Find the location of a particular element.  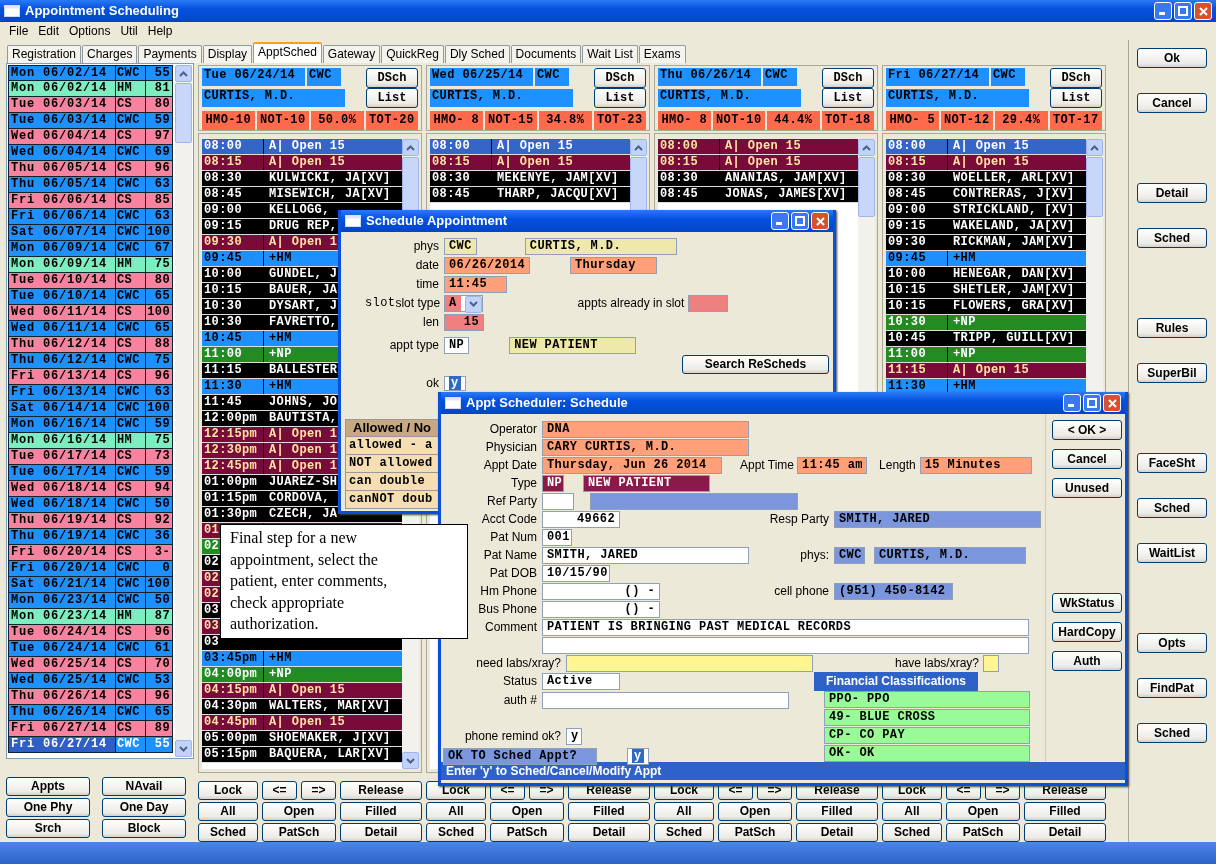

date-list-item: Thu 06/05/14 CS 96 is located at coordinates (90, 169).